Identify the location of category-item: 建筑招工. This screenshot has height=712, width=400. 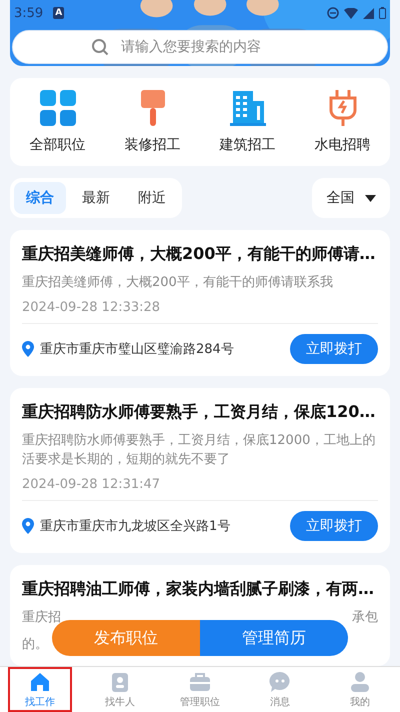
(247, 121).